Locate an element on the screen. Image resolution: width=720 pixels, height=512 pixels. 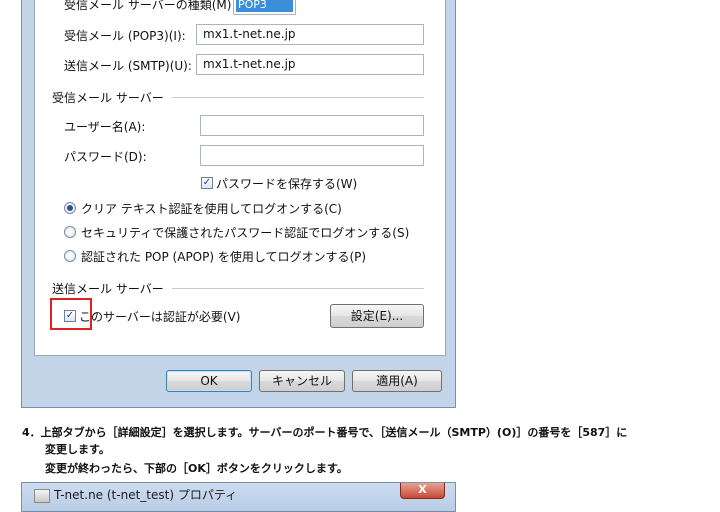
auth-radio-clear-text is located at coordinates (70, 208).